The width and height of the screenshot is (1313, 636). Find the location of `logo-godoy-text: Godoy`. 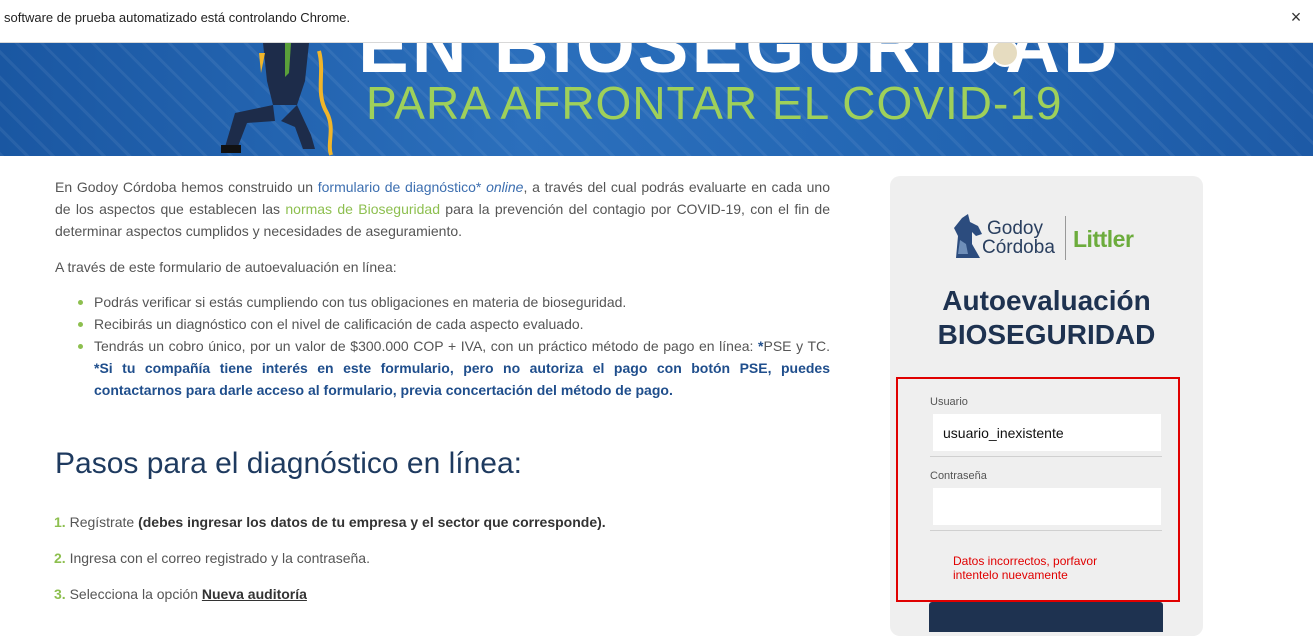

logo-godoy-text: Godoy is located at coordinates (1015, 228).